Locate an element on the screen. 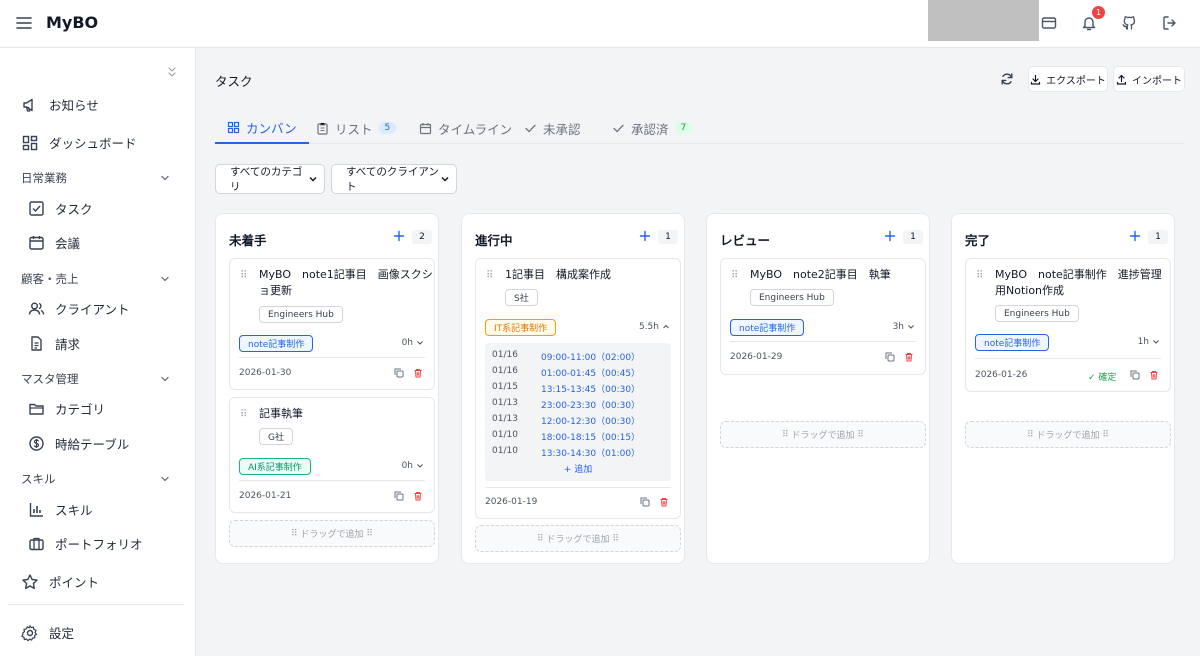  category-filter: すべてのカテゴリ is located at coordinates (270, 179).